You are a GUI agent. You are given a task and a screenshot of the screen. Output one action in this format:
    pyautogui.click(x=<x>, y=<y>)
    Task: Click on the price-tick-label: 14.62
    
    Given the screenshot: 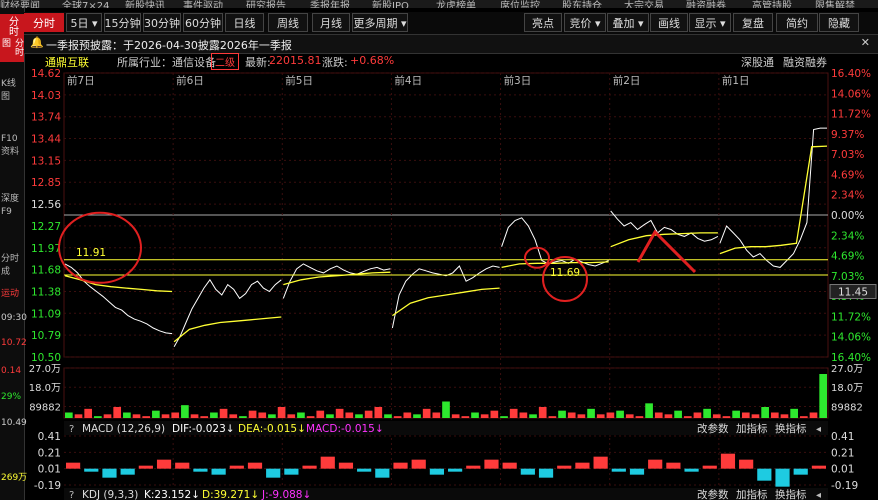 What is the action you would take?
    pyautogui.click(x=46, y=74)
    